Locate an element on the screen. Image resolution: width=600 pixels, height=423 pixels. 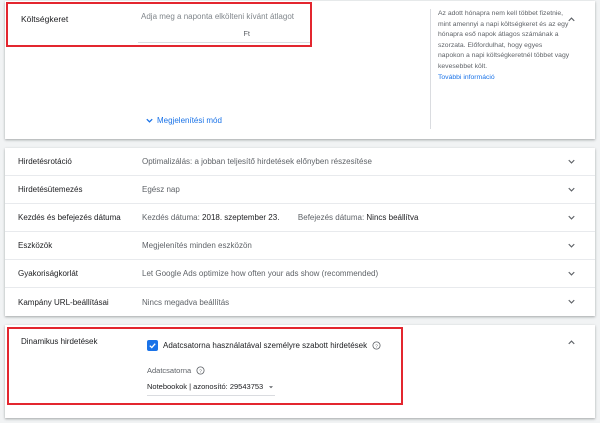
display-mode-toggle: Megjelenítési mód is located at coordinates (183, 120).